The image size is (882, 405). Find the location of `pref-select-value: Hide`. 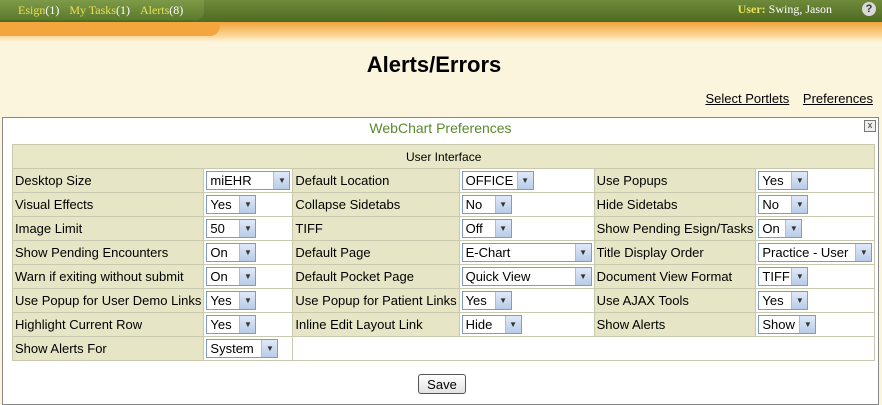

pref-select-value: Hide is located at coordinates (479, 324).